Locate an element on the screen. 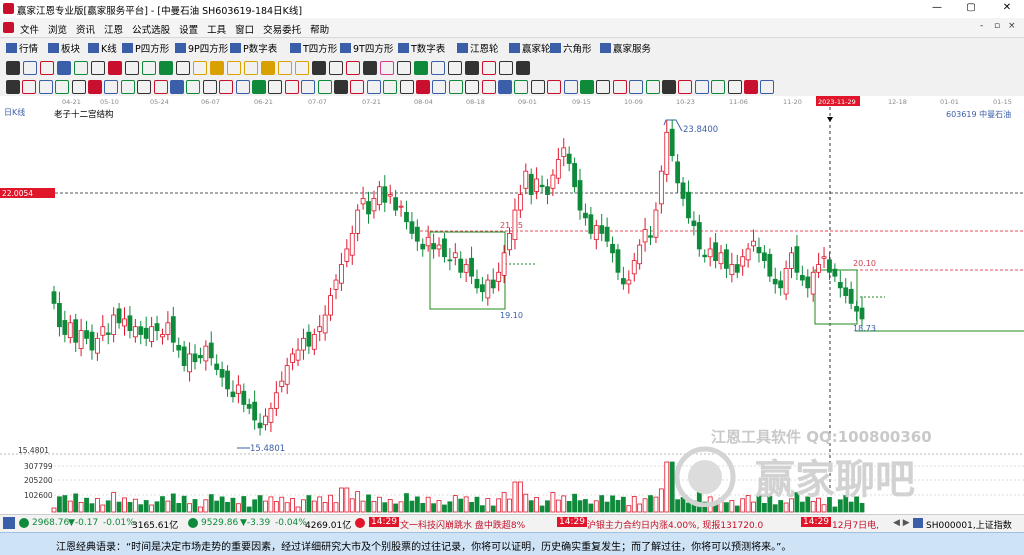 The width and height of the screenshot is (1024, 555). menu-item-7: 窗口 is located at coordinates (244, 30).